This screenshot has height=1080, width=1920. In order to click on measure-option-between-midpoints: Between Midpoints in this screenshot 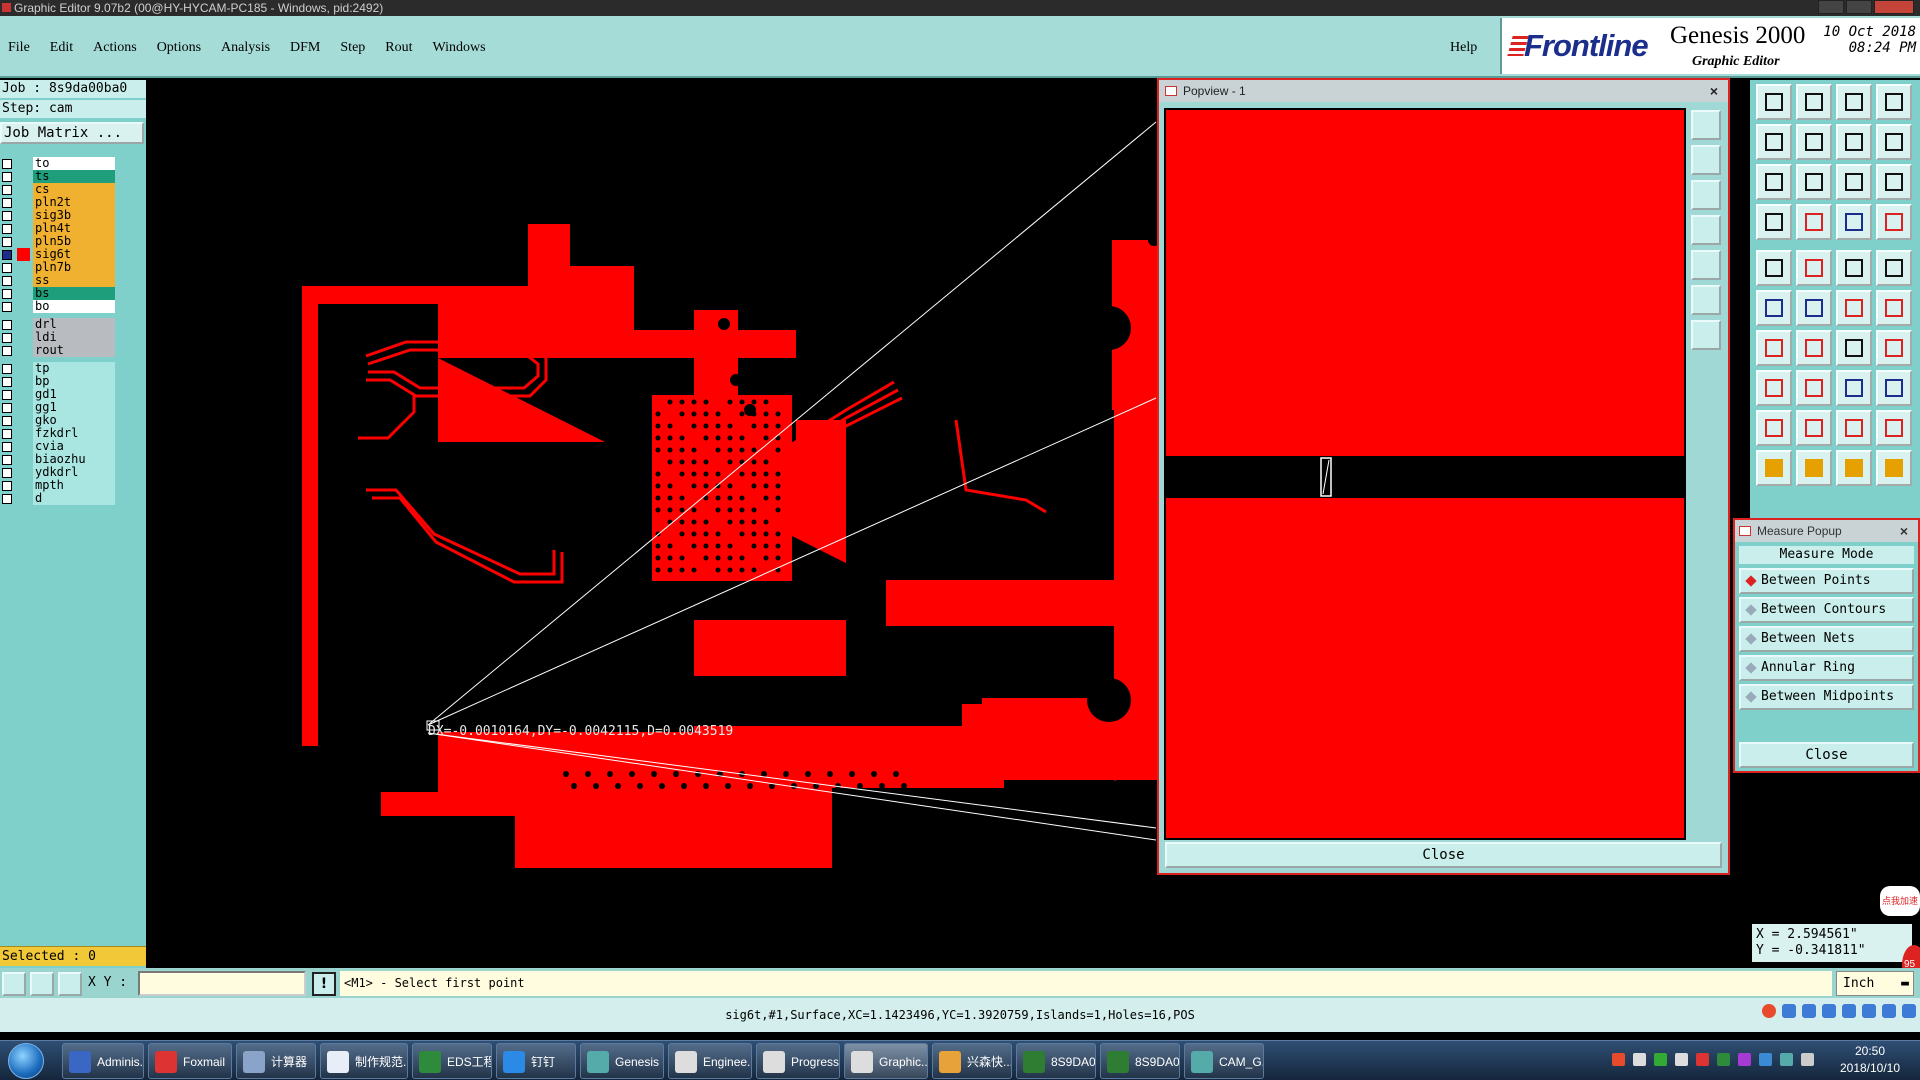, I will do `click(1826, 697)`.